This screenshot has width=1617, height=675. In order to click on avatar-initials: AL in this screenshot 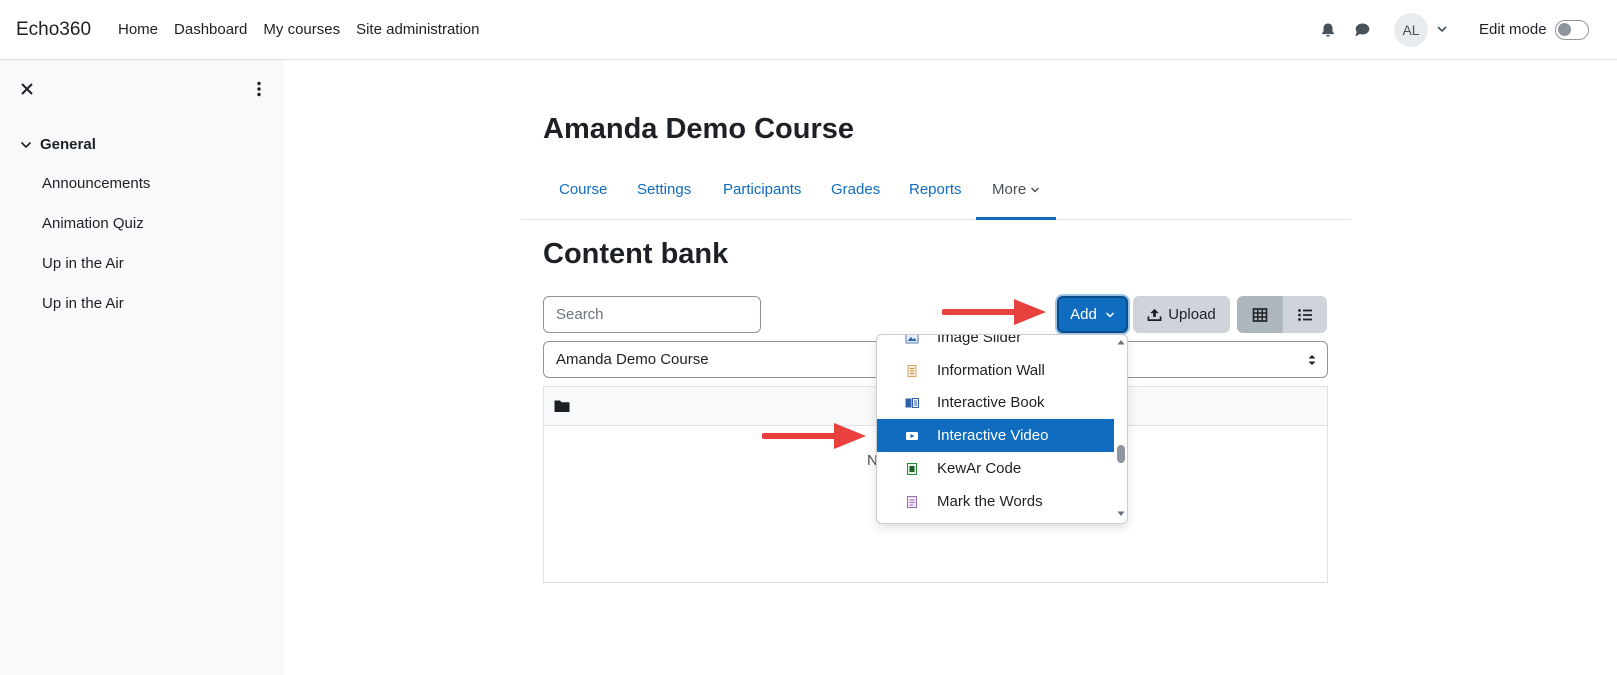, I will do `click(1411, 30)`.